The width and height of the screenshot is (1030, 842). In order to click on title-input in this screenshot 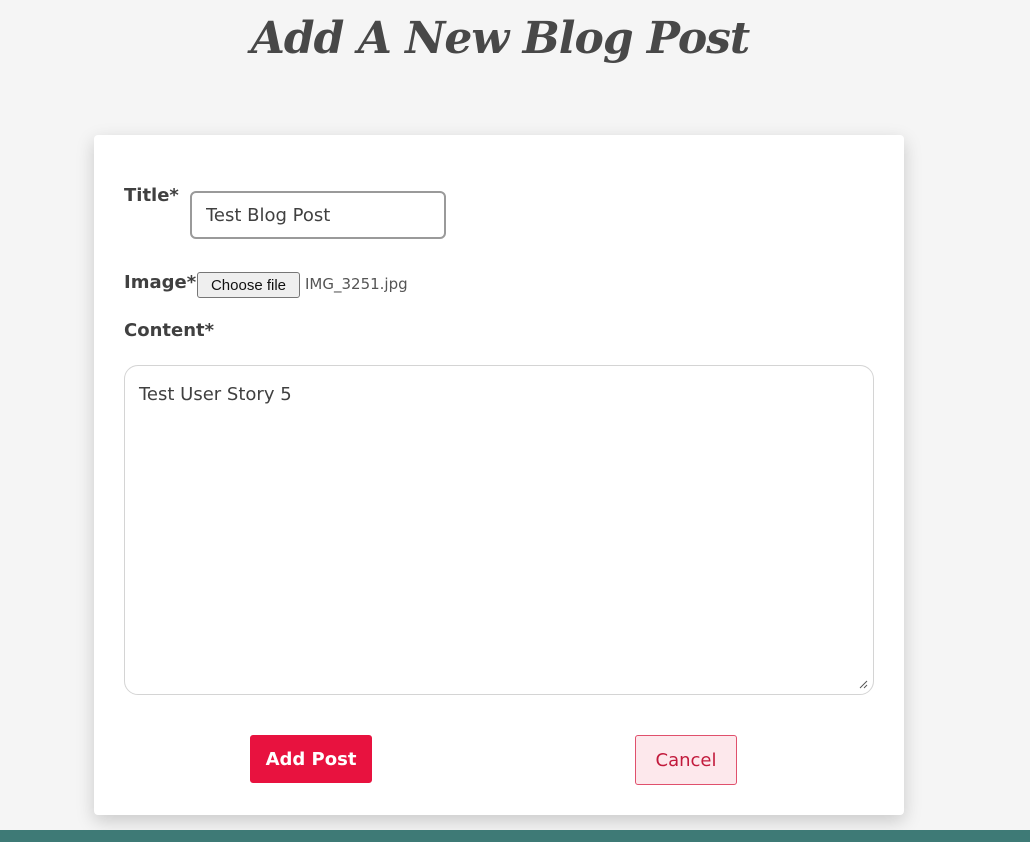, I will do `click(318, 215)`.